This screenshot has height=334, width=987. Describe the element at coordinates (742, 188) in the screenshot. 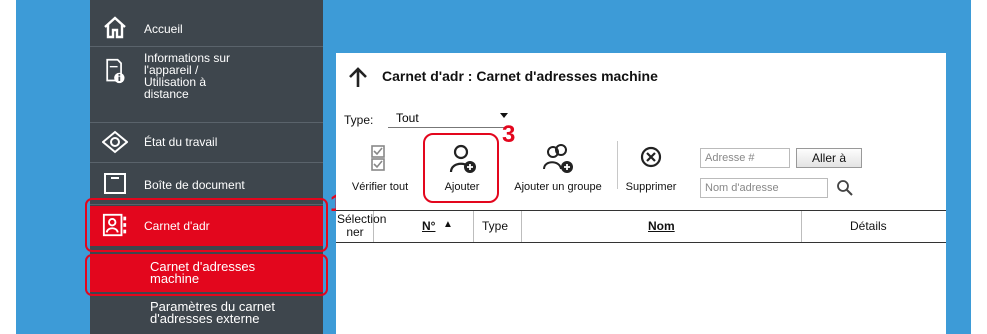

I see `input-placeholder: Nom d'adresse` at that location.